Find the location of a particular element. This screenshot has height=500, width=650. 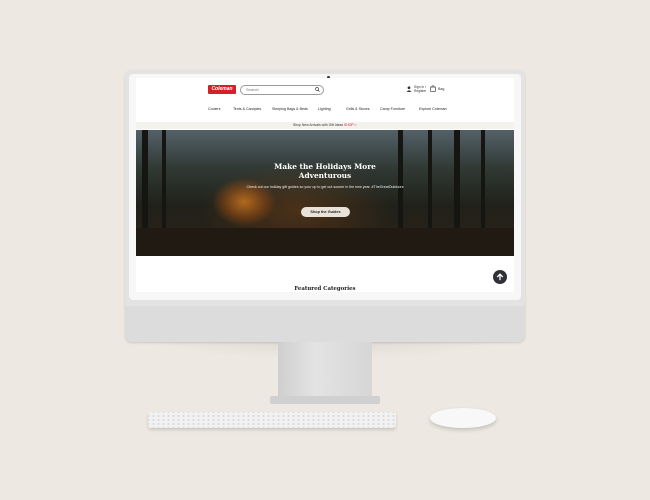

nav-lighting: Lighting is located at coordinates (324, 109).